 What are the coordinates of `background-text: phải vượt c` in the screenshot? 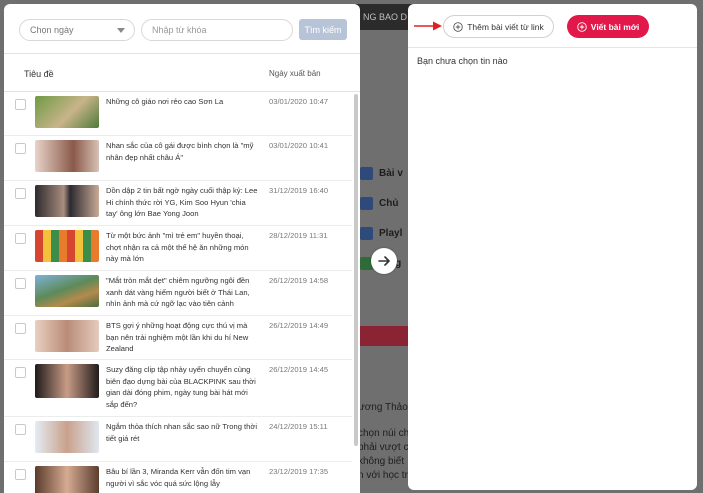 It's located at (383, 447).